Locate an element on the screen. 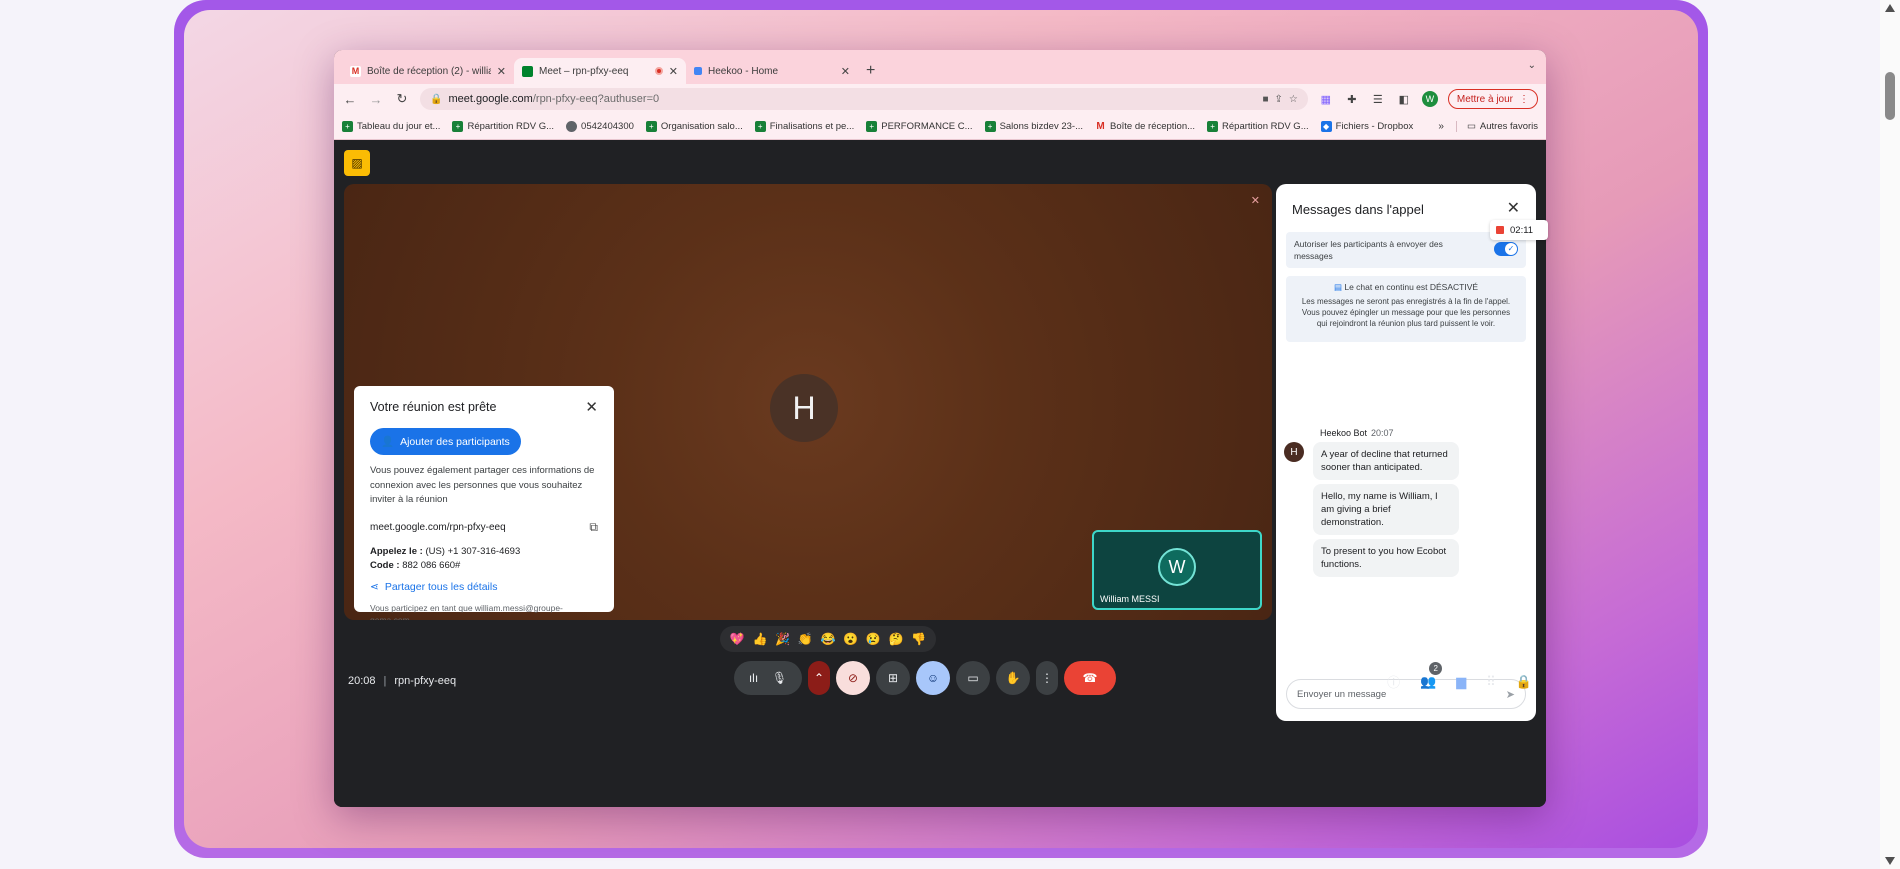 Image resolution: width=1900 pixels, height=869 pixels. emoji-icon: ☺ is located at coordinates (933, 678).